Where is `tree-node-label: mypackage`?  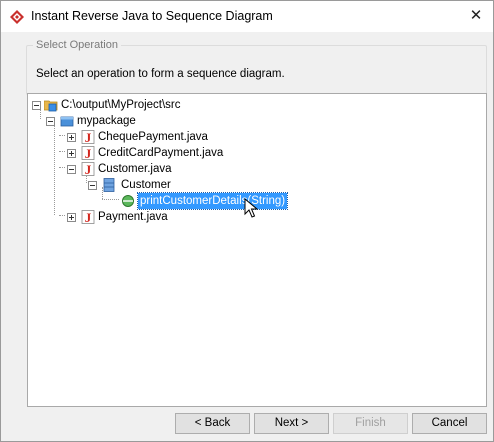 tree-node-label: mypackage is located at coordinates (106, 121).